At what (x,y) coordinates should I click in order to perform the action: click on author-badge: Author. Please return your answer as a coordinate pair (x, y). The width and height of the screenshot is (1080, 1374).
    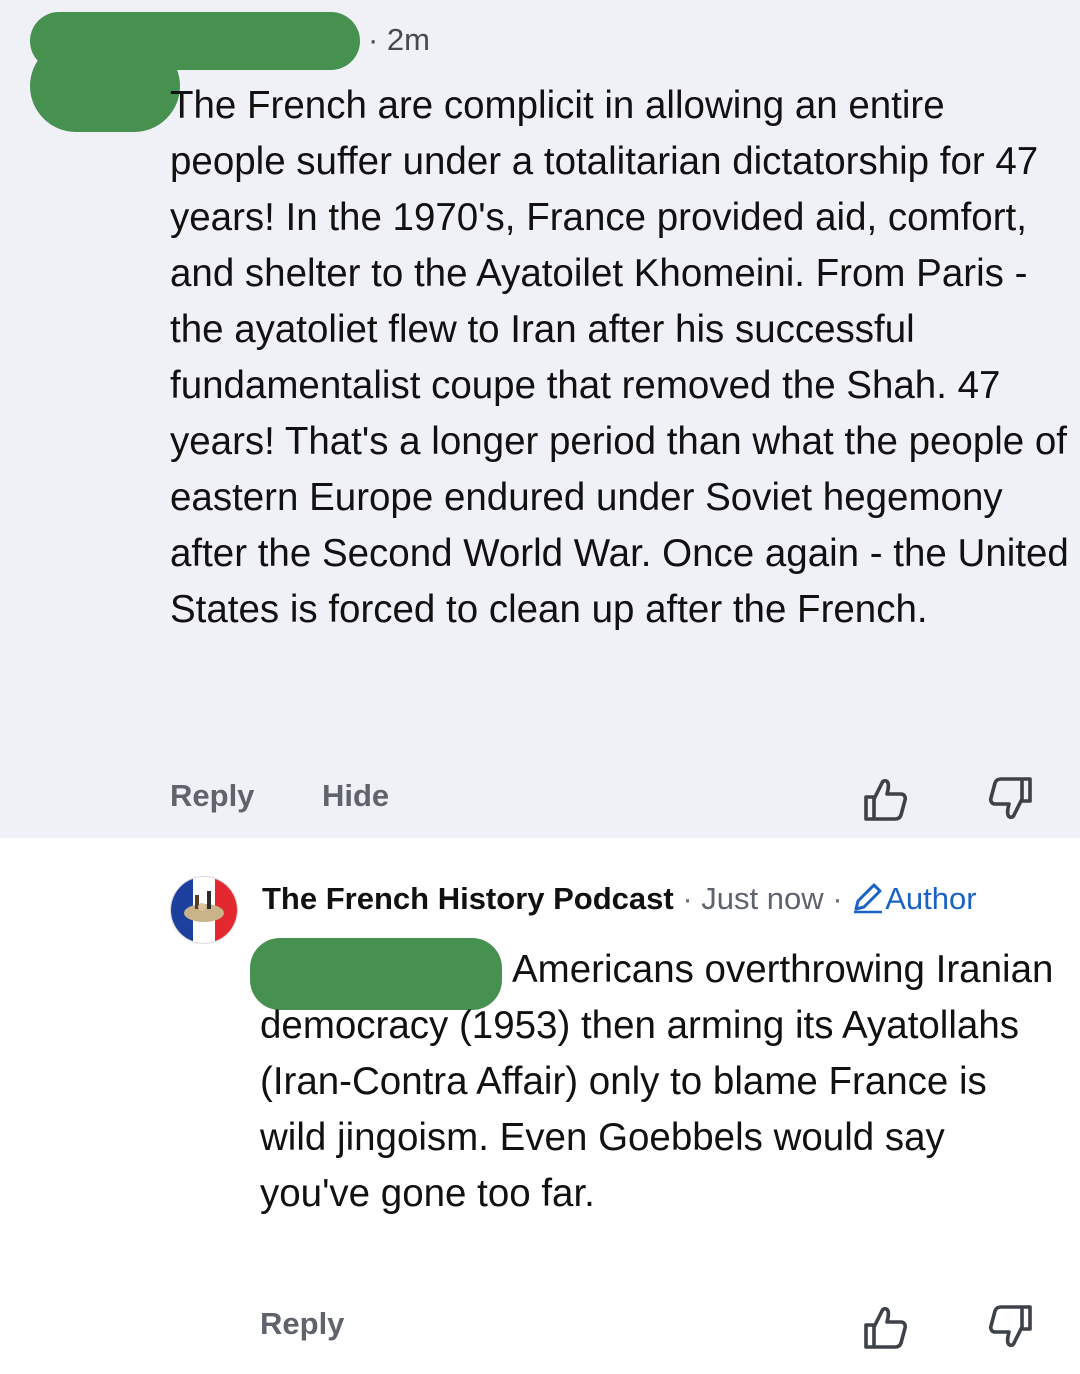
    Looking at the image, I should click on (914, 898).